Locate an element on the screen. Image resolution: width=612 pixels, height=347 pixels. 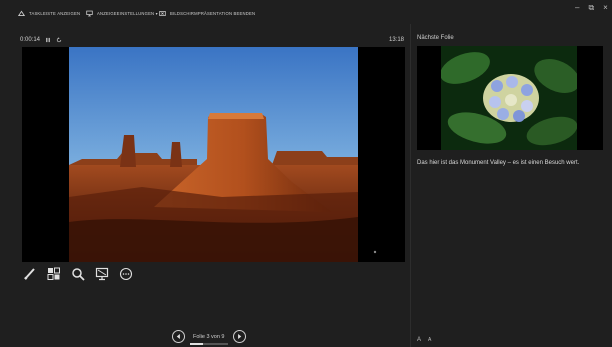
close-button: × is located at coordinates (605, 9).